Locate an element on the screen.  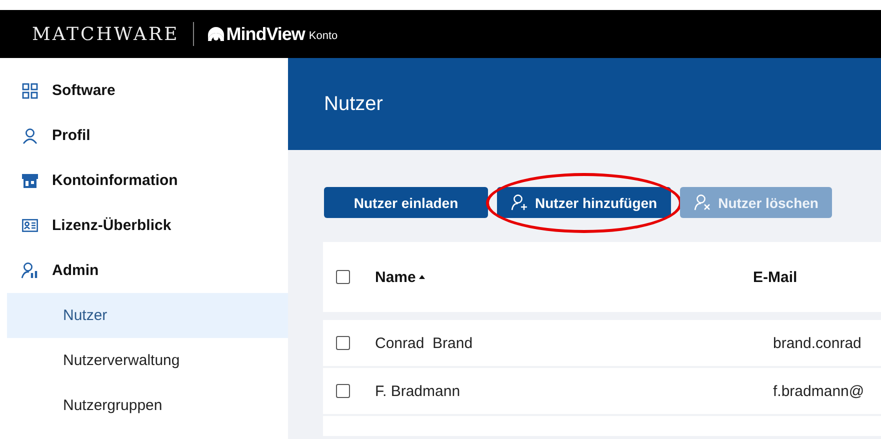
table-cell: f.bradmann@ is located at coordinates (818, 391).